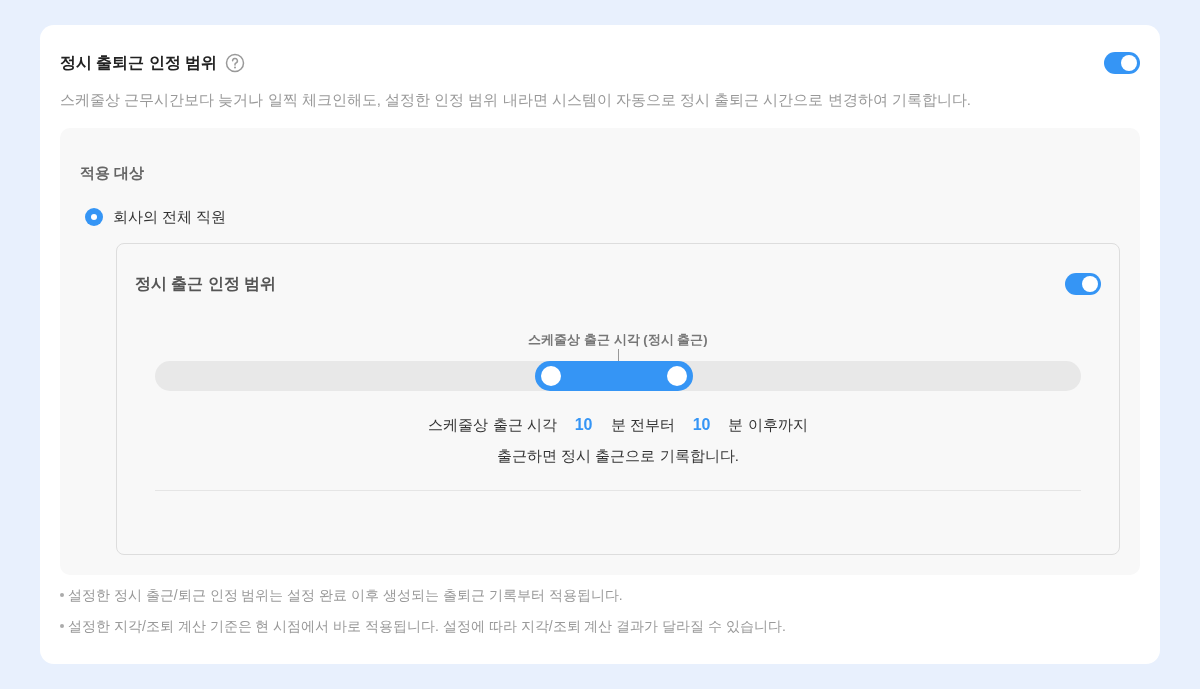 This screenshot has width=1200, height=689. What do you see at coordinates (113, 172) in the screenshot?
I see `section-heading: 적용 대상` at bounding box center [113, 172].